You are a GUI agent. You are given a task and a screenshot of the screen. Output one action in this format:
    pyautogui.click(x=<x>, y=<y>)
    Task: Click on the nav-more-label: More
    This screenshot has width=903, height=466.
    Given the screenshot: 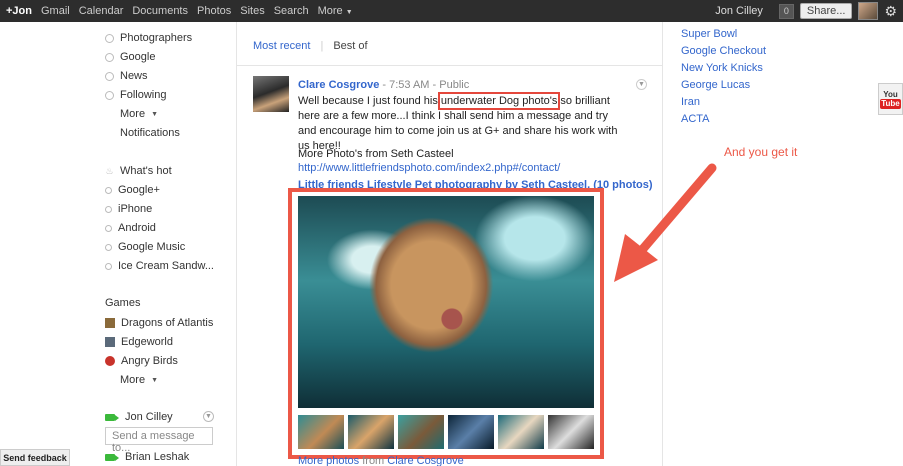 What is the action you would take?
    pyautogui.click(x=330, y=11)
    